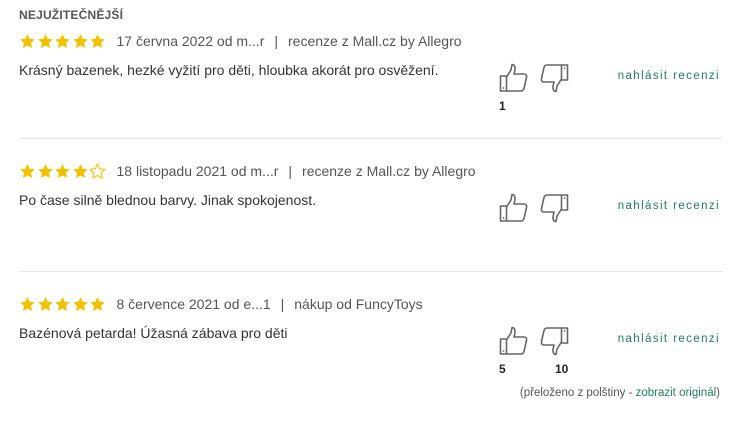  I want to click on show-original-link: zobrazit originál, so click(676, 393).